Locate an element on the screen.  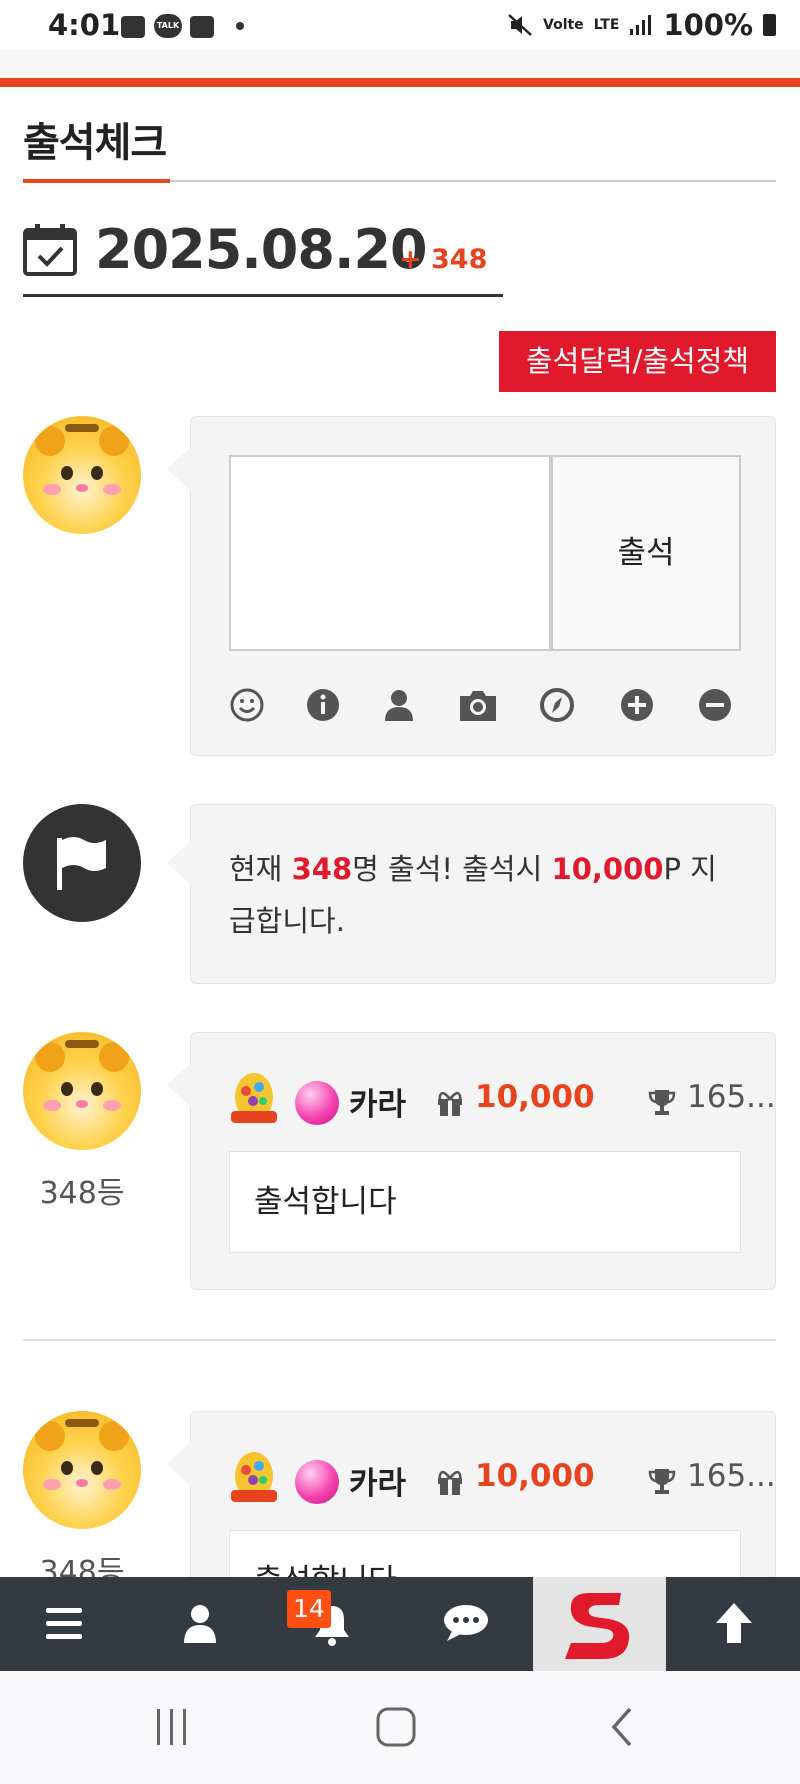
signal-icon is located at coordinates (641, 25).